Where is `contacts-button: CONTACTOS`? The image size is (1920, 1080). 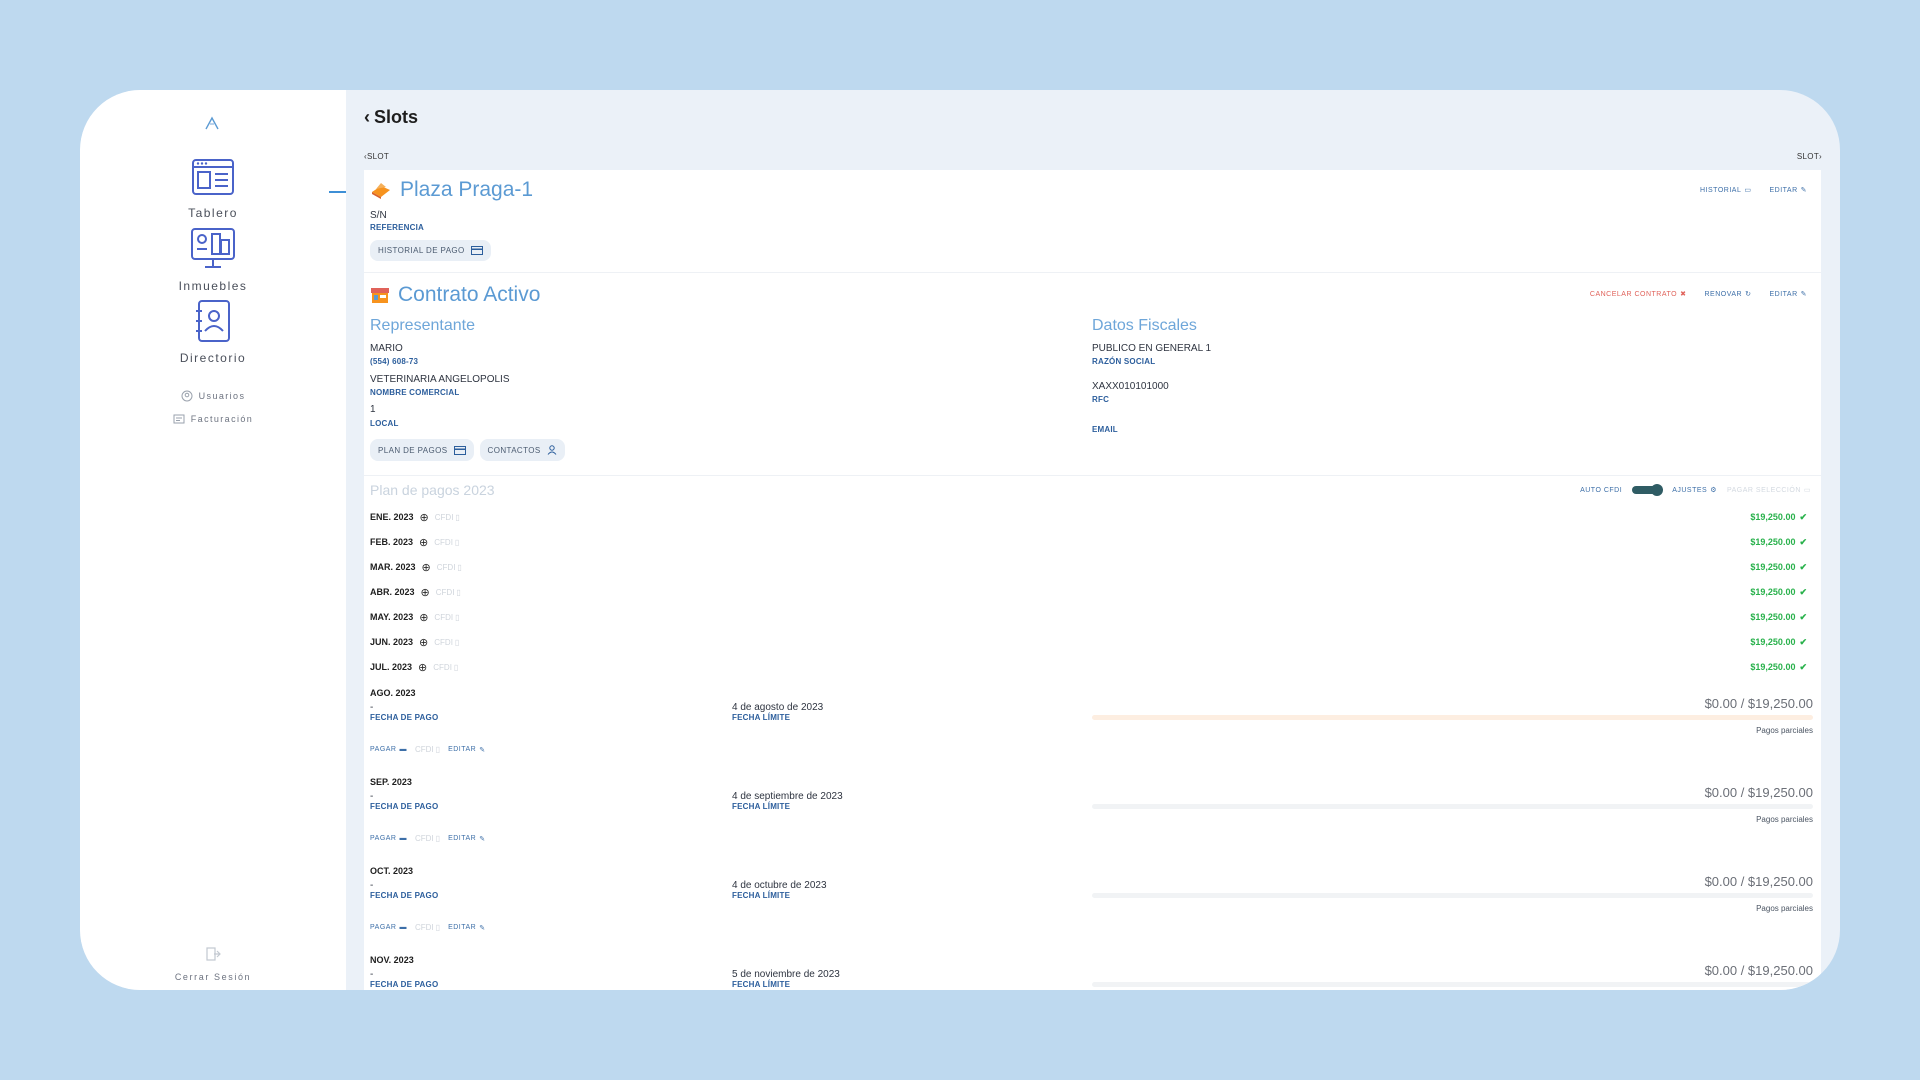 contacts-button: CONTACTOS is located at coordinates (522, 450).